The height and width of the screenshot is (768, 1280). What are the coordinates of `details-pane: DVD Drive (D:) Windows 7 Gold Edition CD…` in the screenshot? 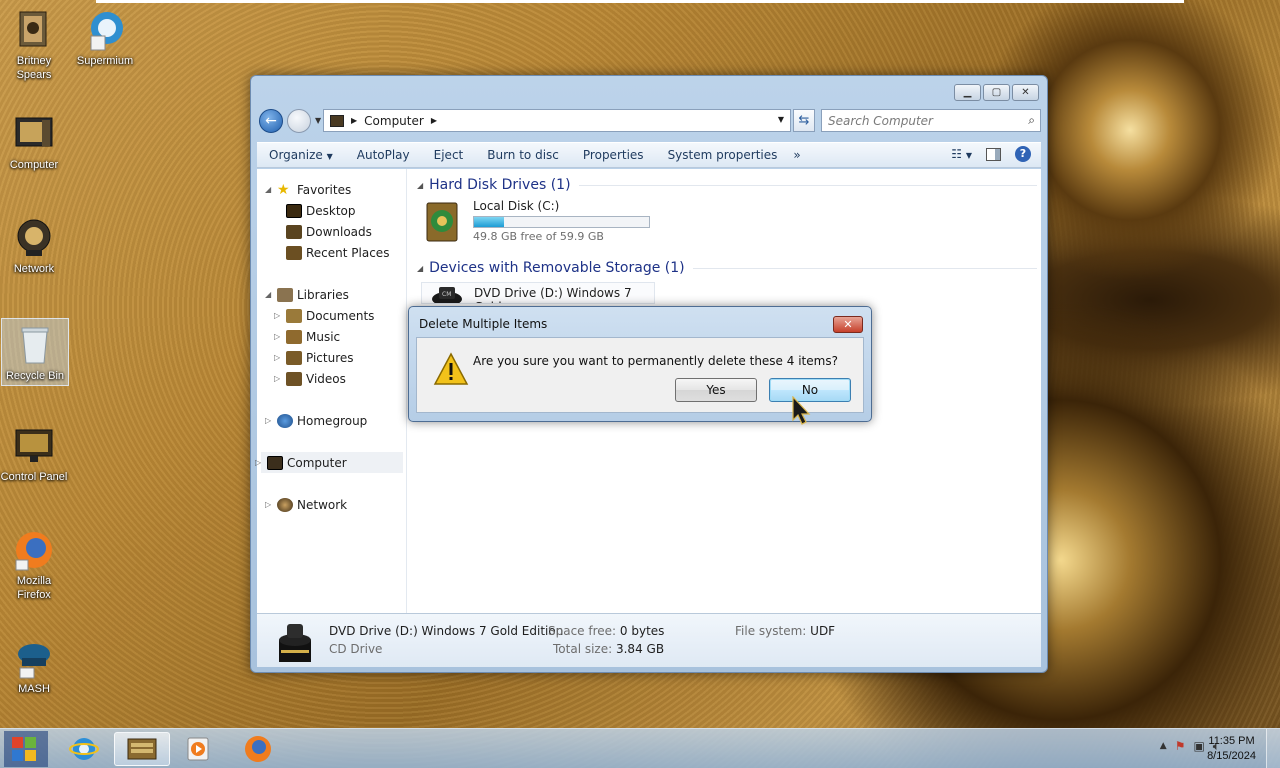 It's located at (649, 640).